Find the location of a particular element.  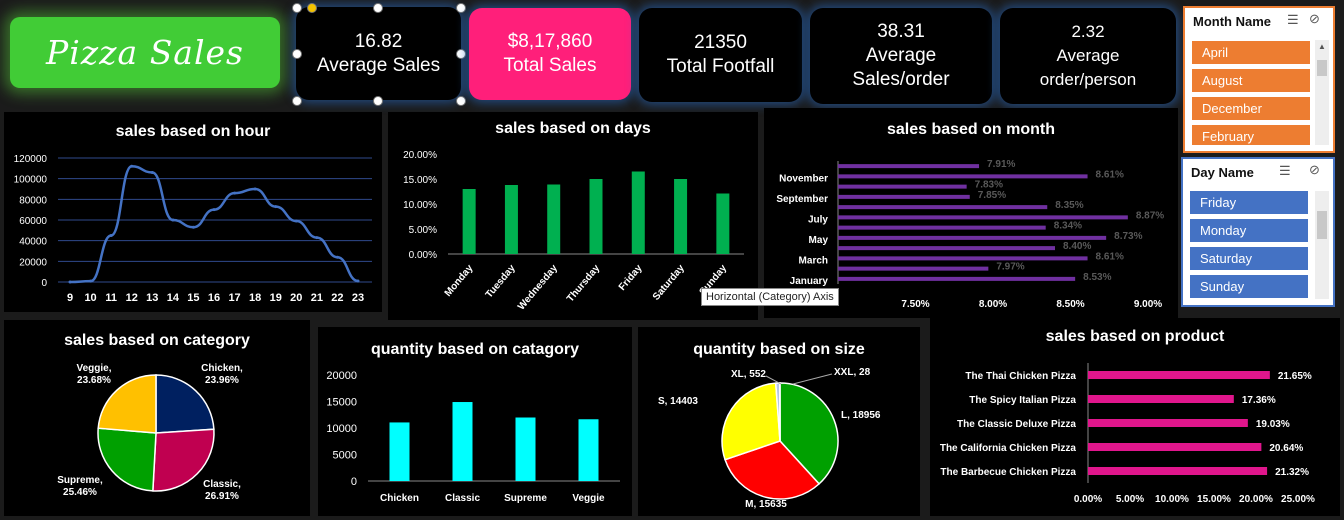

x-tick-label: Wednesday is located at coordinates (538, 288).